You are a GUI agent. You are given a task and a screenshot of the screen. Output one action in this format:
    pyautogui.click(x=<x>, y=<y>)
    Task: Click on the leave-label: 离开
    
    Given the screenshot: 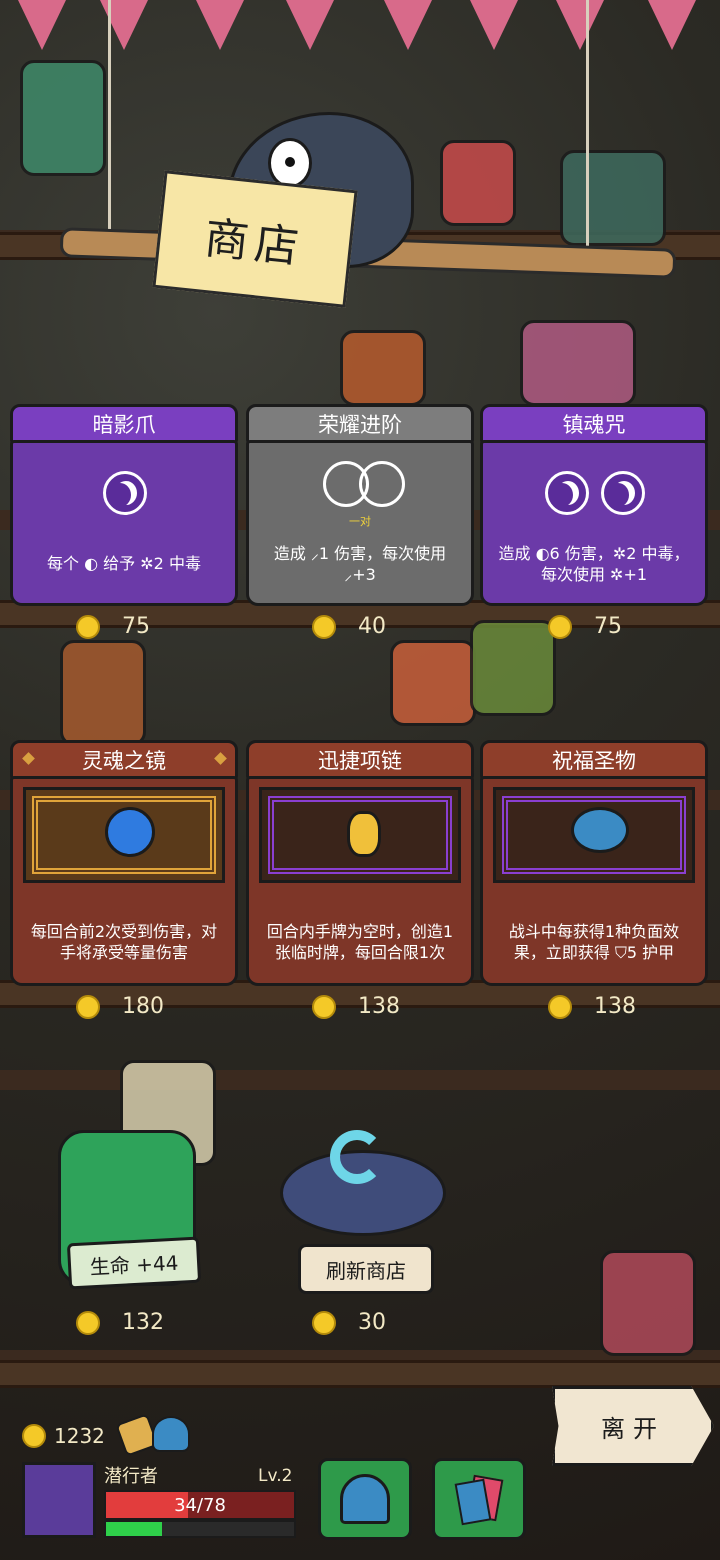 What is the action you would take?
    pyautogui.click(x=633, y=1428)
    